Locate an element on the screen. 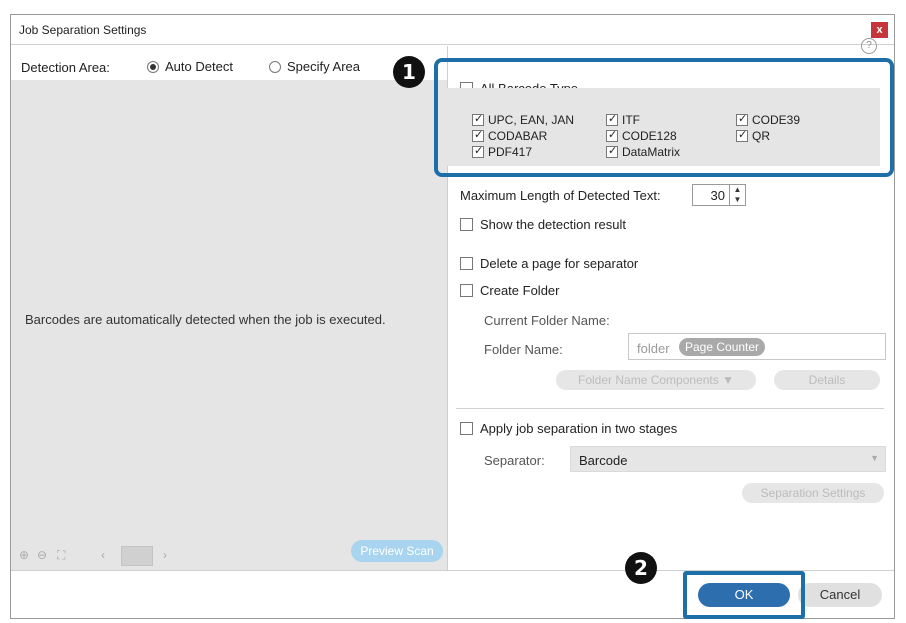  callout-badge-2: 2 is located at coordinates (641, 568).